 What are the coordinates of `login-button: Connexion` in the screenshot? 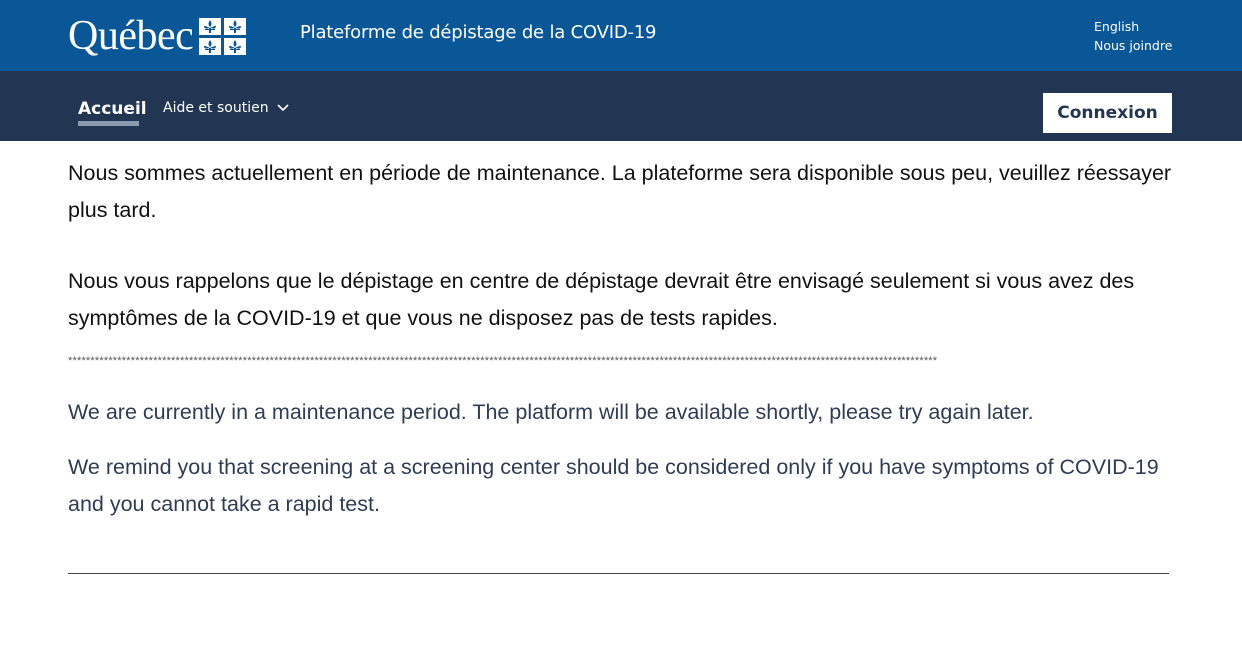 It's located at (1107, 113).